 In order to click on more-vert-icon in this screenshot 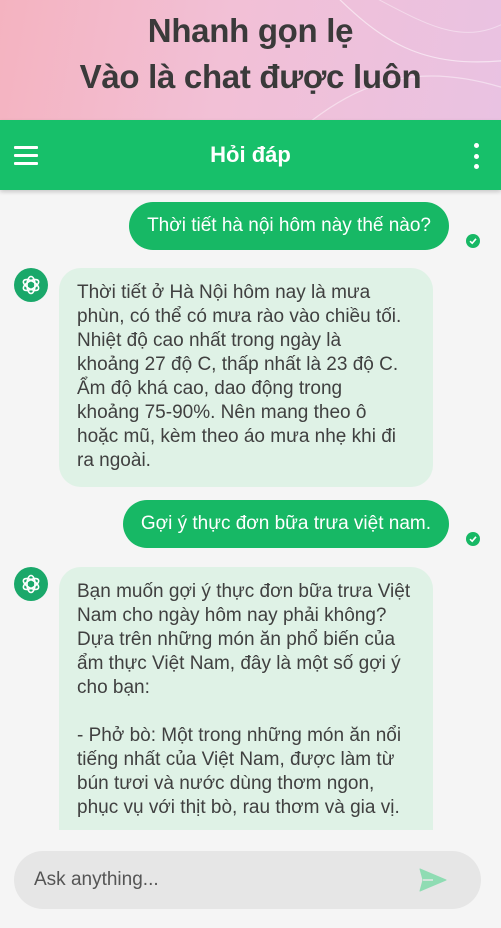, I will do `click(476, 156)`.